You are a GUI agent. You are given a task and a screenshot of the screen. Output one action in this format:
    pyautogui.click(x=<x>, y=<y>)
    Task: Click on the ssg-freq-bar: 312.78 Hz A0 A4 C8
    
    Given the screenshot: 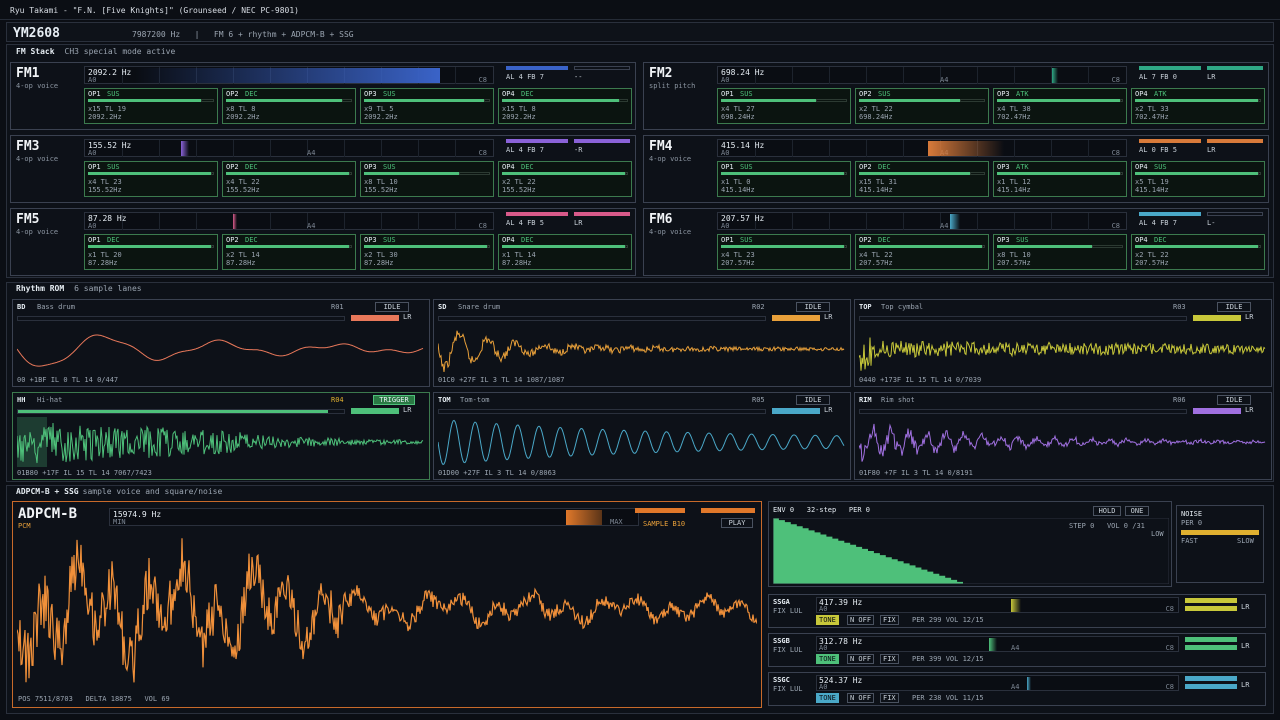 What is the action you would take?
    pyautogui.click(x=997, y=644)
    